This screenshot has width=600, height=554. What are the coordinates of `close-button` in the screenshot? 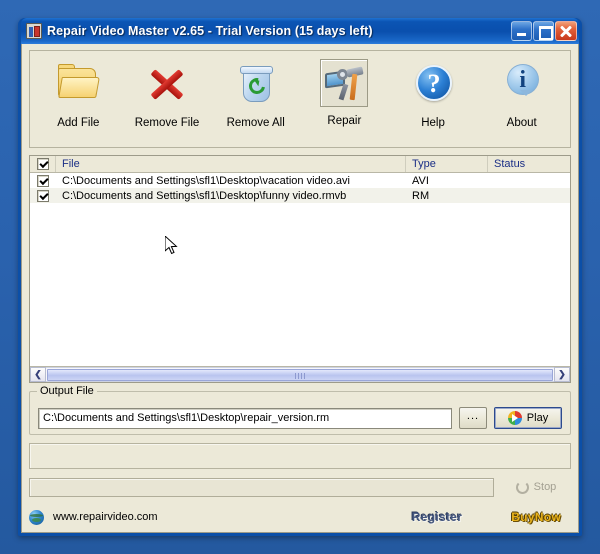 It's located at (566, 31).